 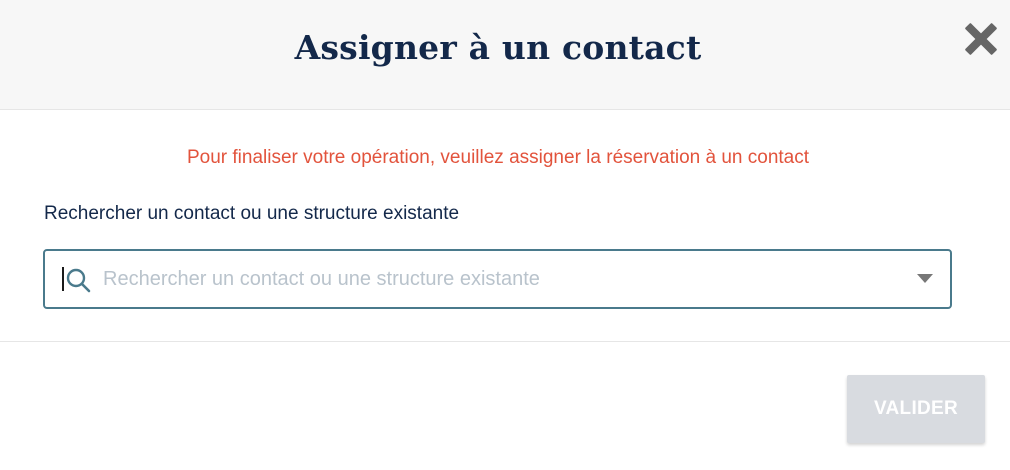 I want to click on footer-divider, so click(x=505, y=341).